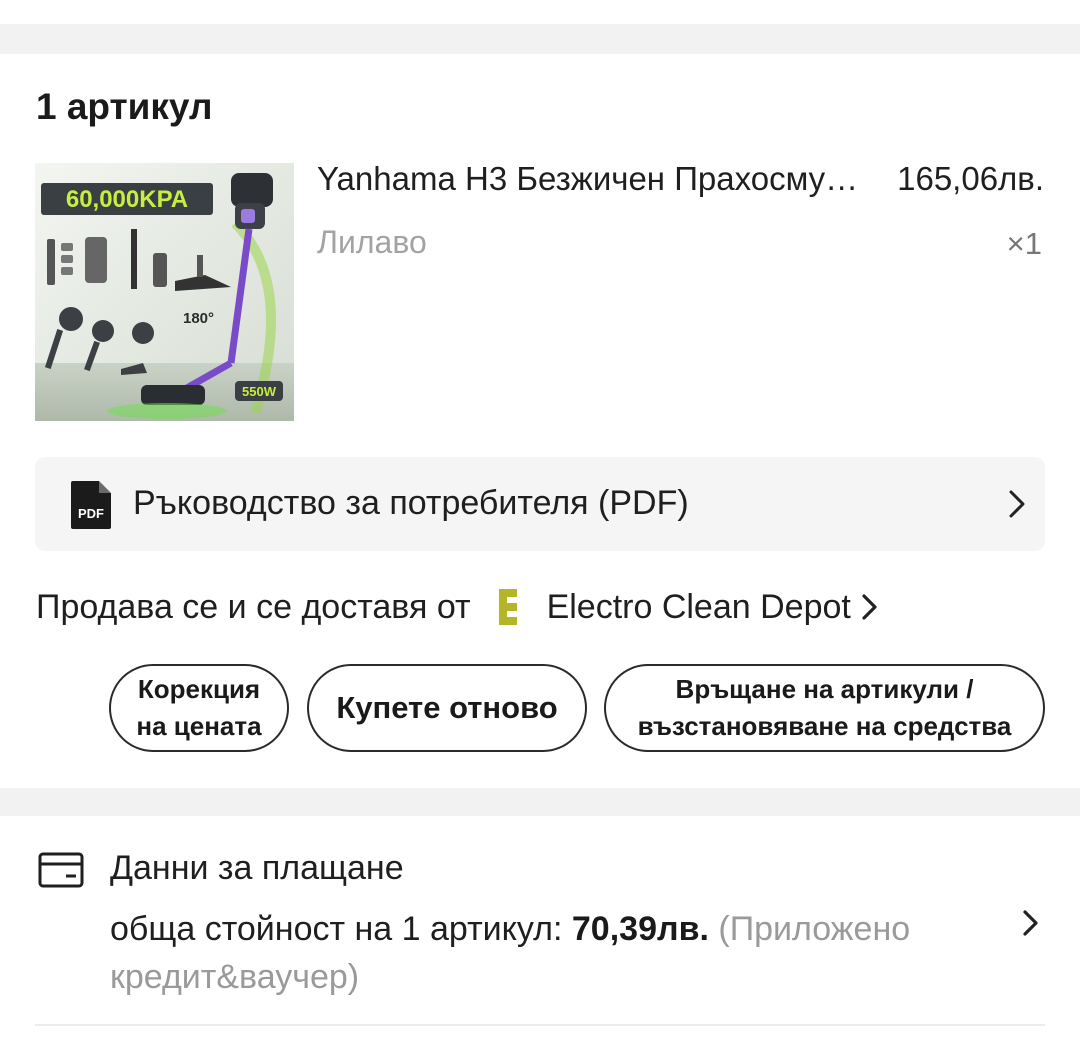 This screenshot has width=1080, height=1038. What do you see at coordinates (699, 607) in the screenshot?
I see `seller-name: Electro Clean Depot` at bounding box center [699, 607].